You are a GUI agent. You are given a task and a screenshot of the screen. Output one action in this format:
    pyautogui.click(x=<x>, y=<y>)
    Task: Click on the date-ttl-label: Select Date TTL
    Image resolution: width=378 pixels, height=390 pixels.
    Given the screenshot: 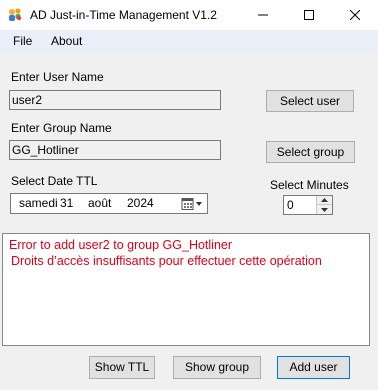 What is the action you would take?
    pyautogui.click(x=54, y=181)
    